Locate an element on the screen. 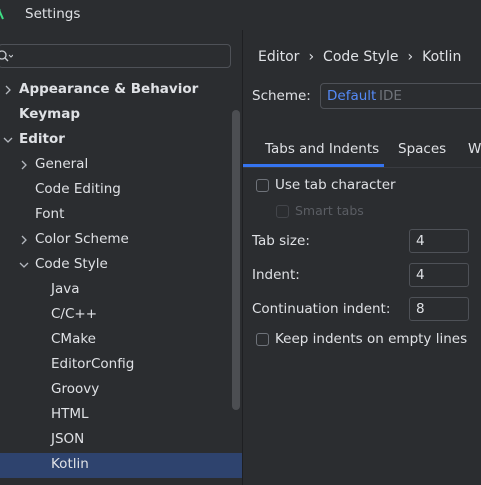 This screenshot has width=481, height=485. breadcrumb-item-kotlin: Kotlin is located at coordinates (442, 57).